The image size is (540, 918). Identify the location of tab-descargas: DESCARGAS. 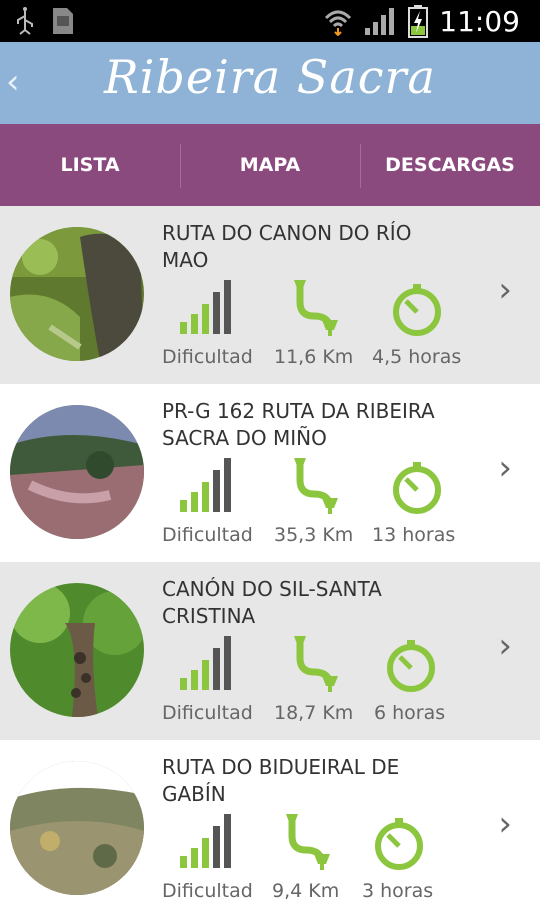
(450, 165).